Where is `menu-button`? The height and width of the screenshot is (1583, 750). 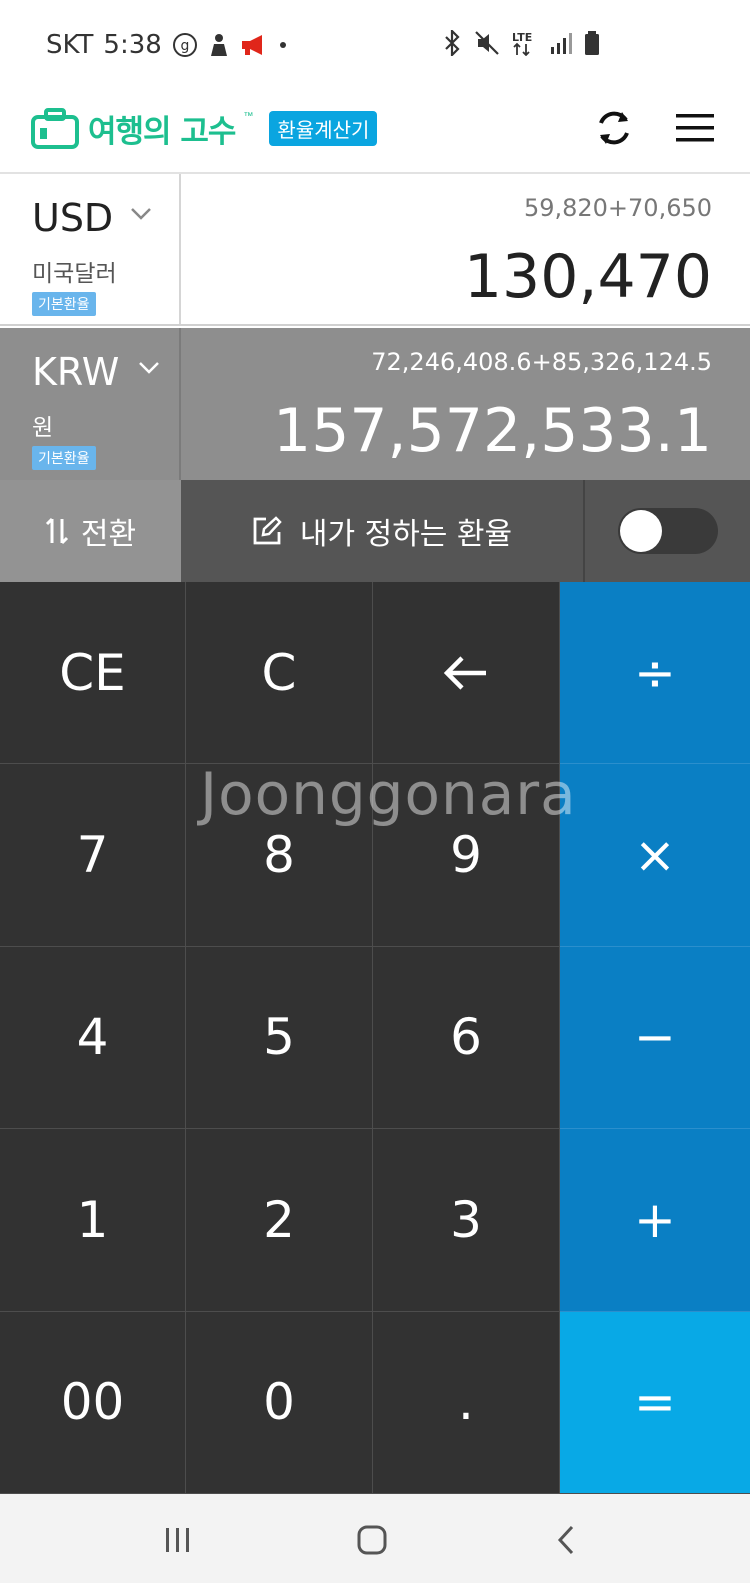
menu-button is located at coordinates (696, 128).